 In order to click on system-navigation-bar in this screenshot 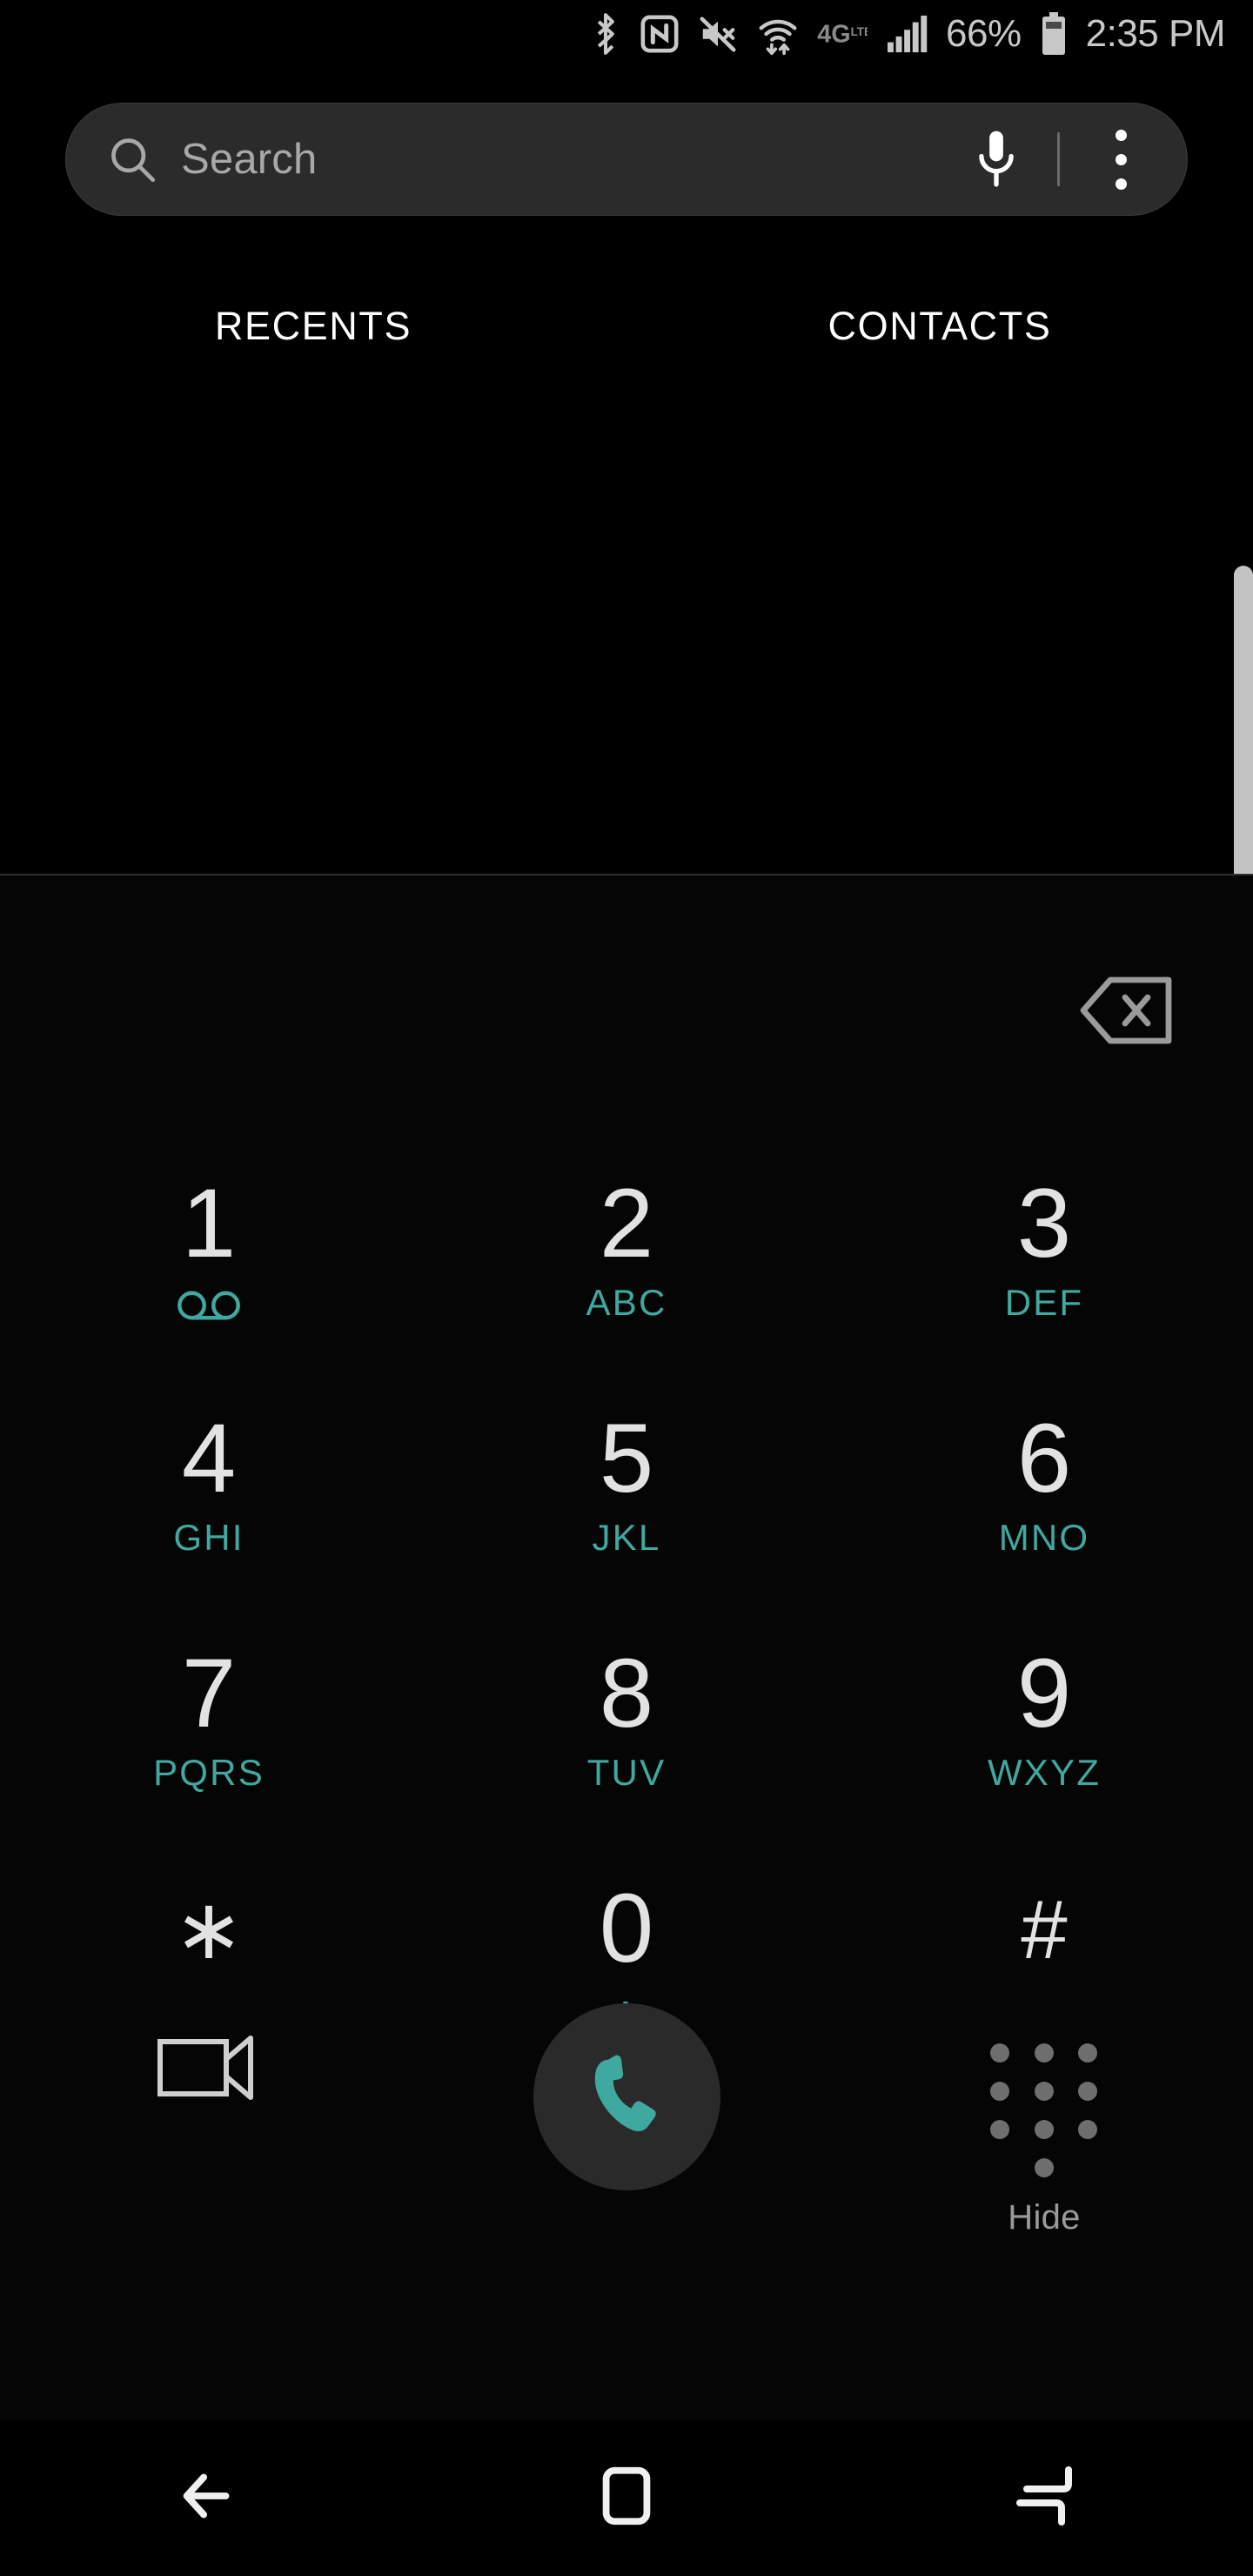, I will do `click(626, 2498)`.